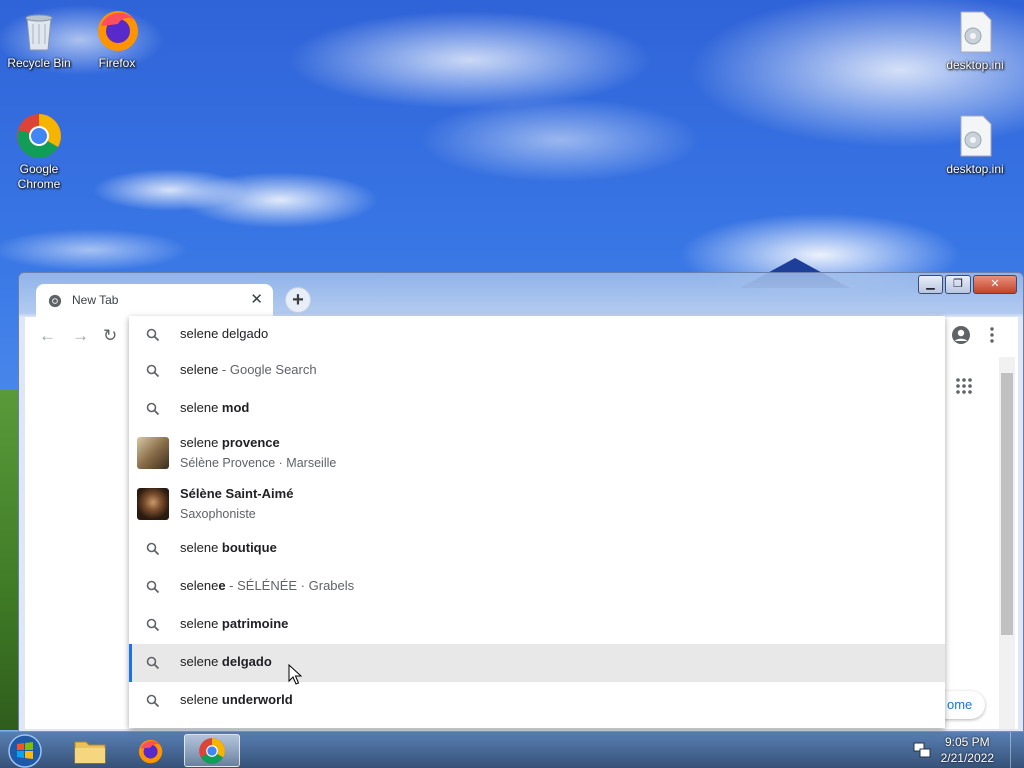 This screenshot has width=1024, height=768. I want to click on desktop-icon-label: Firefox, so click(117, 63).